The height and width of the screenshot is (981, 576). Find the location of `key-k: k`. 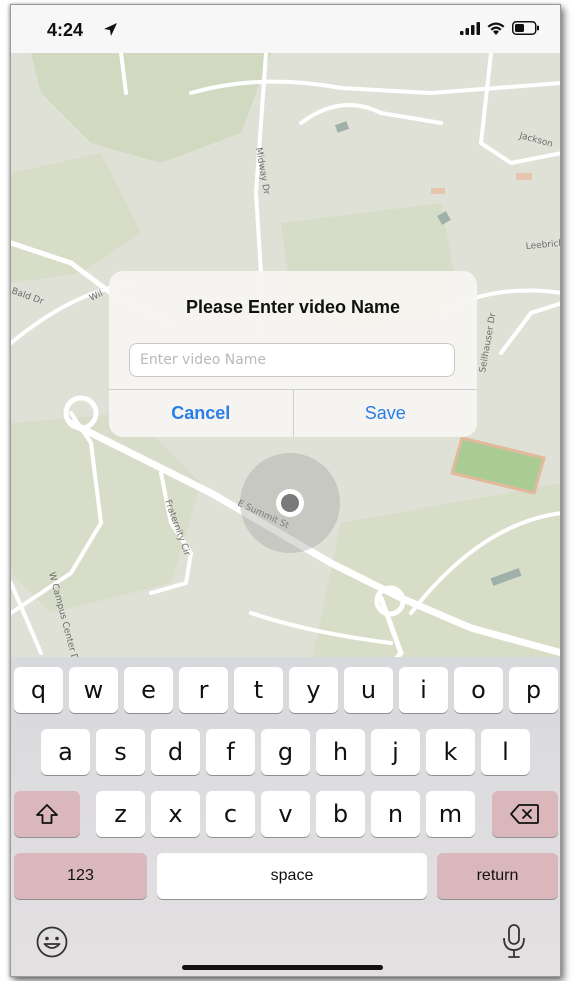

key-k: k is located at coordinates (450, 752).